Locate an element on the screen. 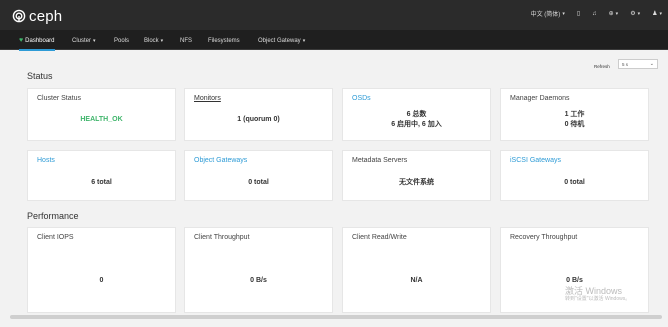 The image size is (668, 327). status-section-title: Status is located at coordinates (40, 76).